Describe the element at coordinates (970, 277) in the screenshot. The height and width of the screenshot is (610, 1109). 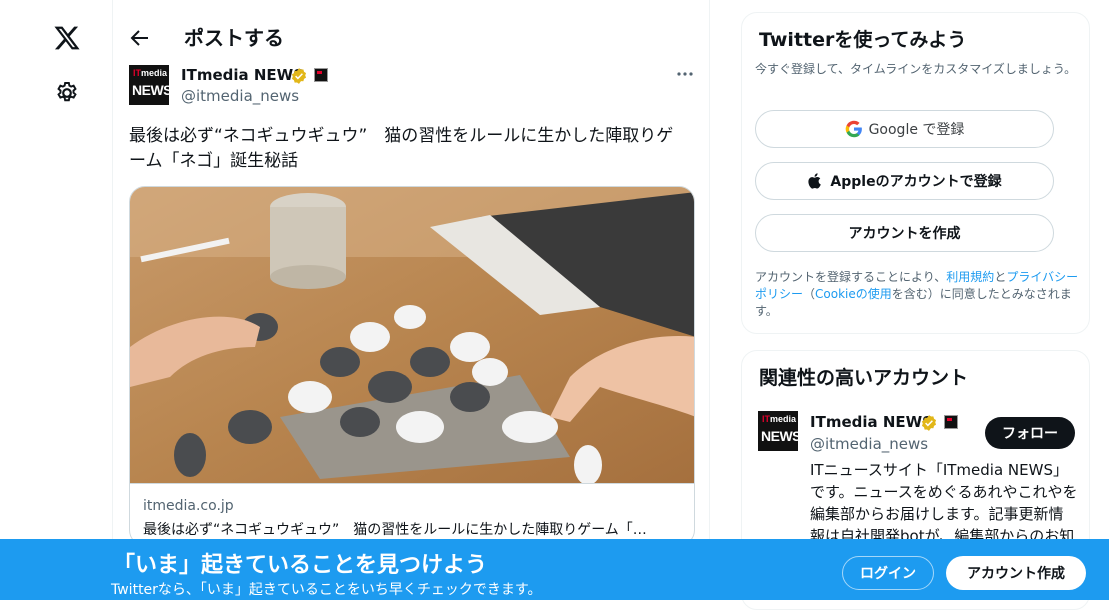
I see `terms-link: 利用規約` at that location.